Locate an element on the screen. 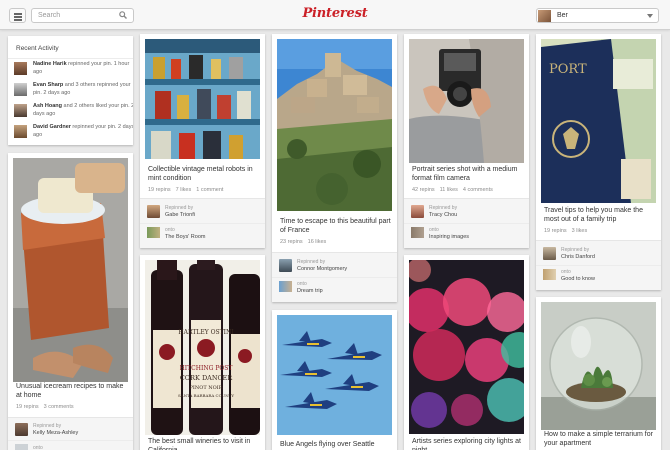 The height and width of the screenshot is (450, 670). passport-lettering: PORT is located at coordinates (568, 69).